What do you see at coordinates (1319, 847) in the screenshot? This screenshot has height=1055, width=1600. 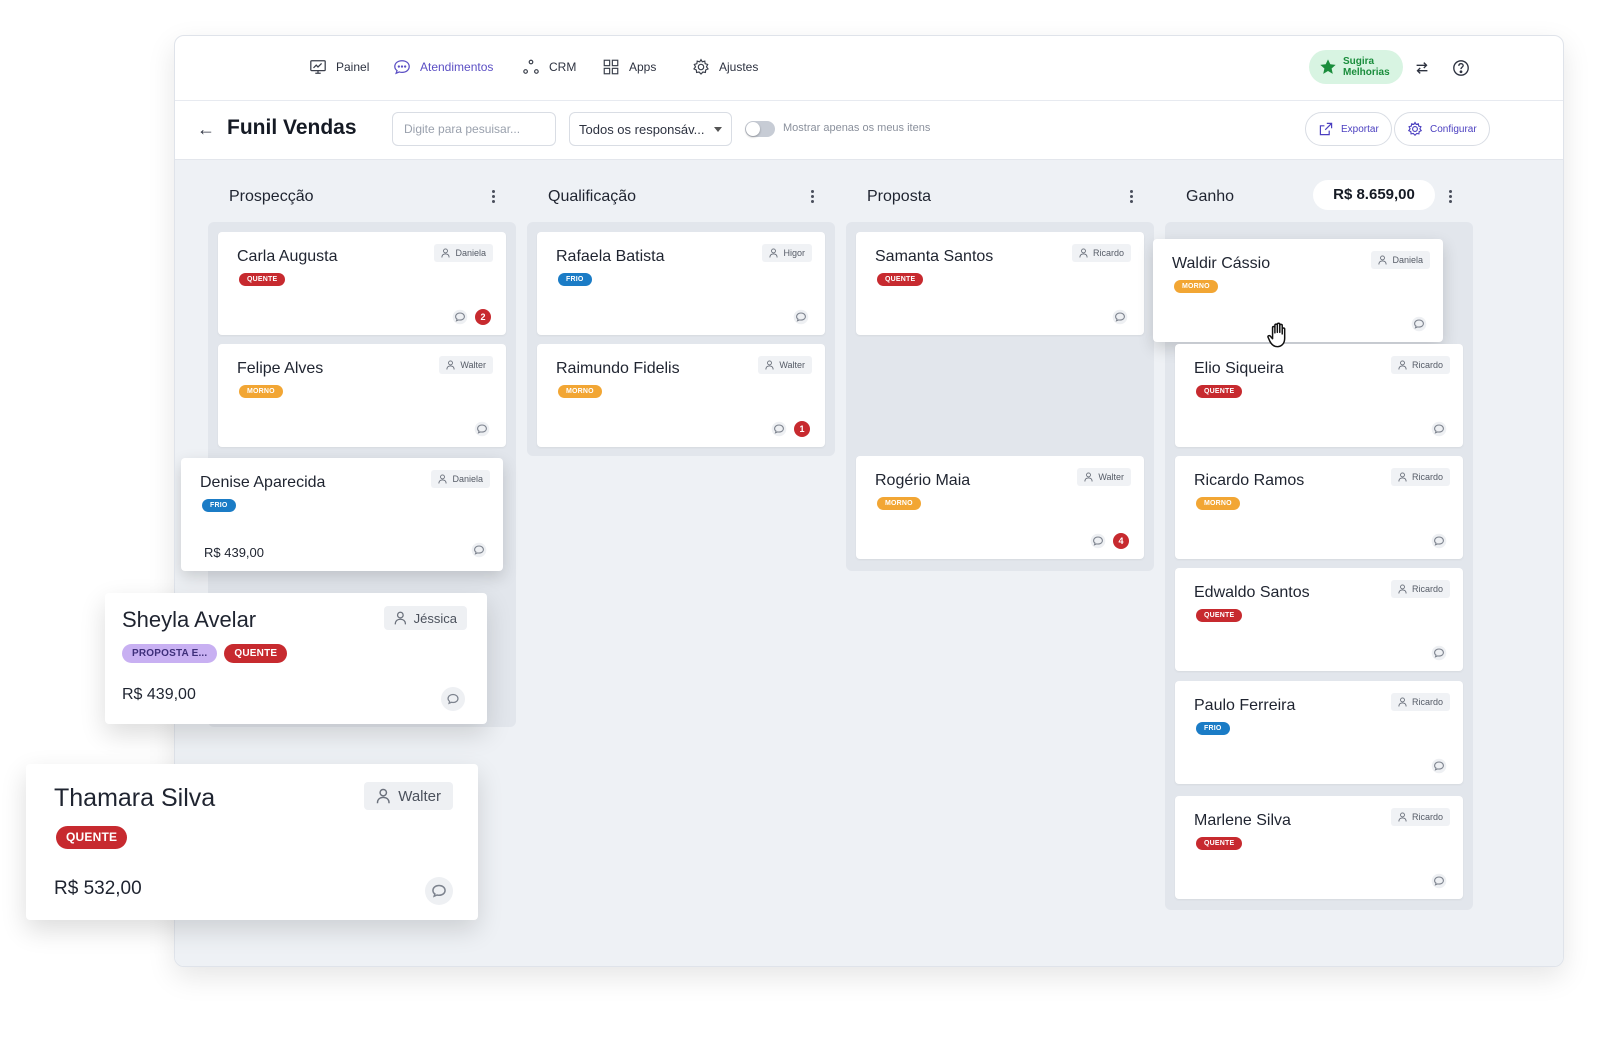 I see `deal-card: Marlene Silva Ricardo QUENTE` at bounding box center [1319, 847].